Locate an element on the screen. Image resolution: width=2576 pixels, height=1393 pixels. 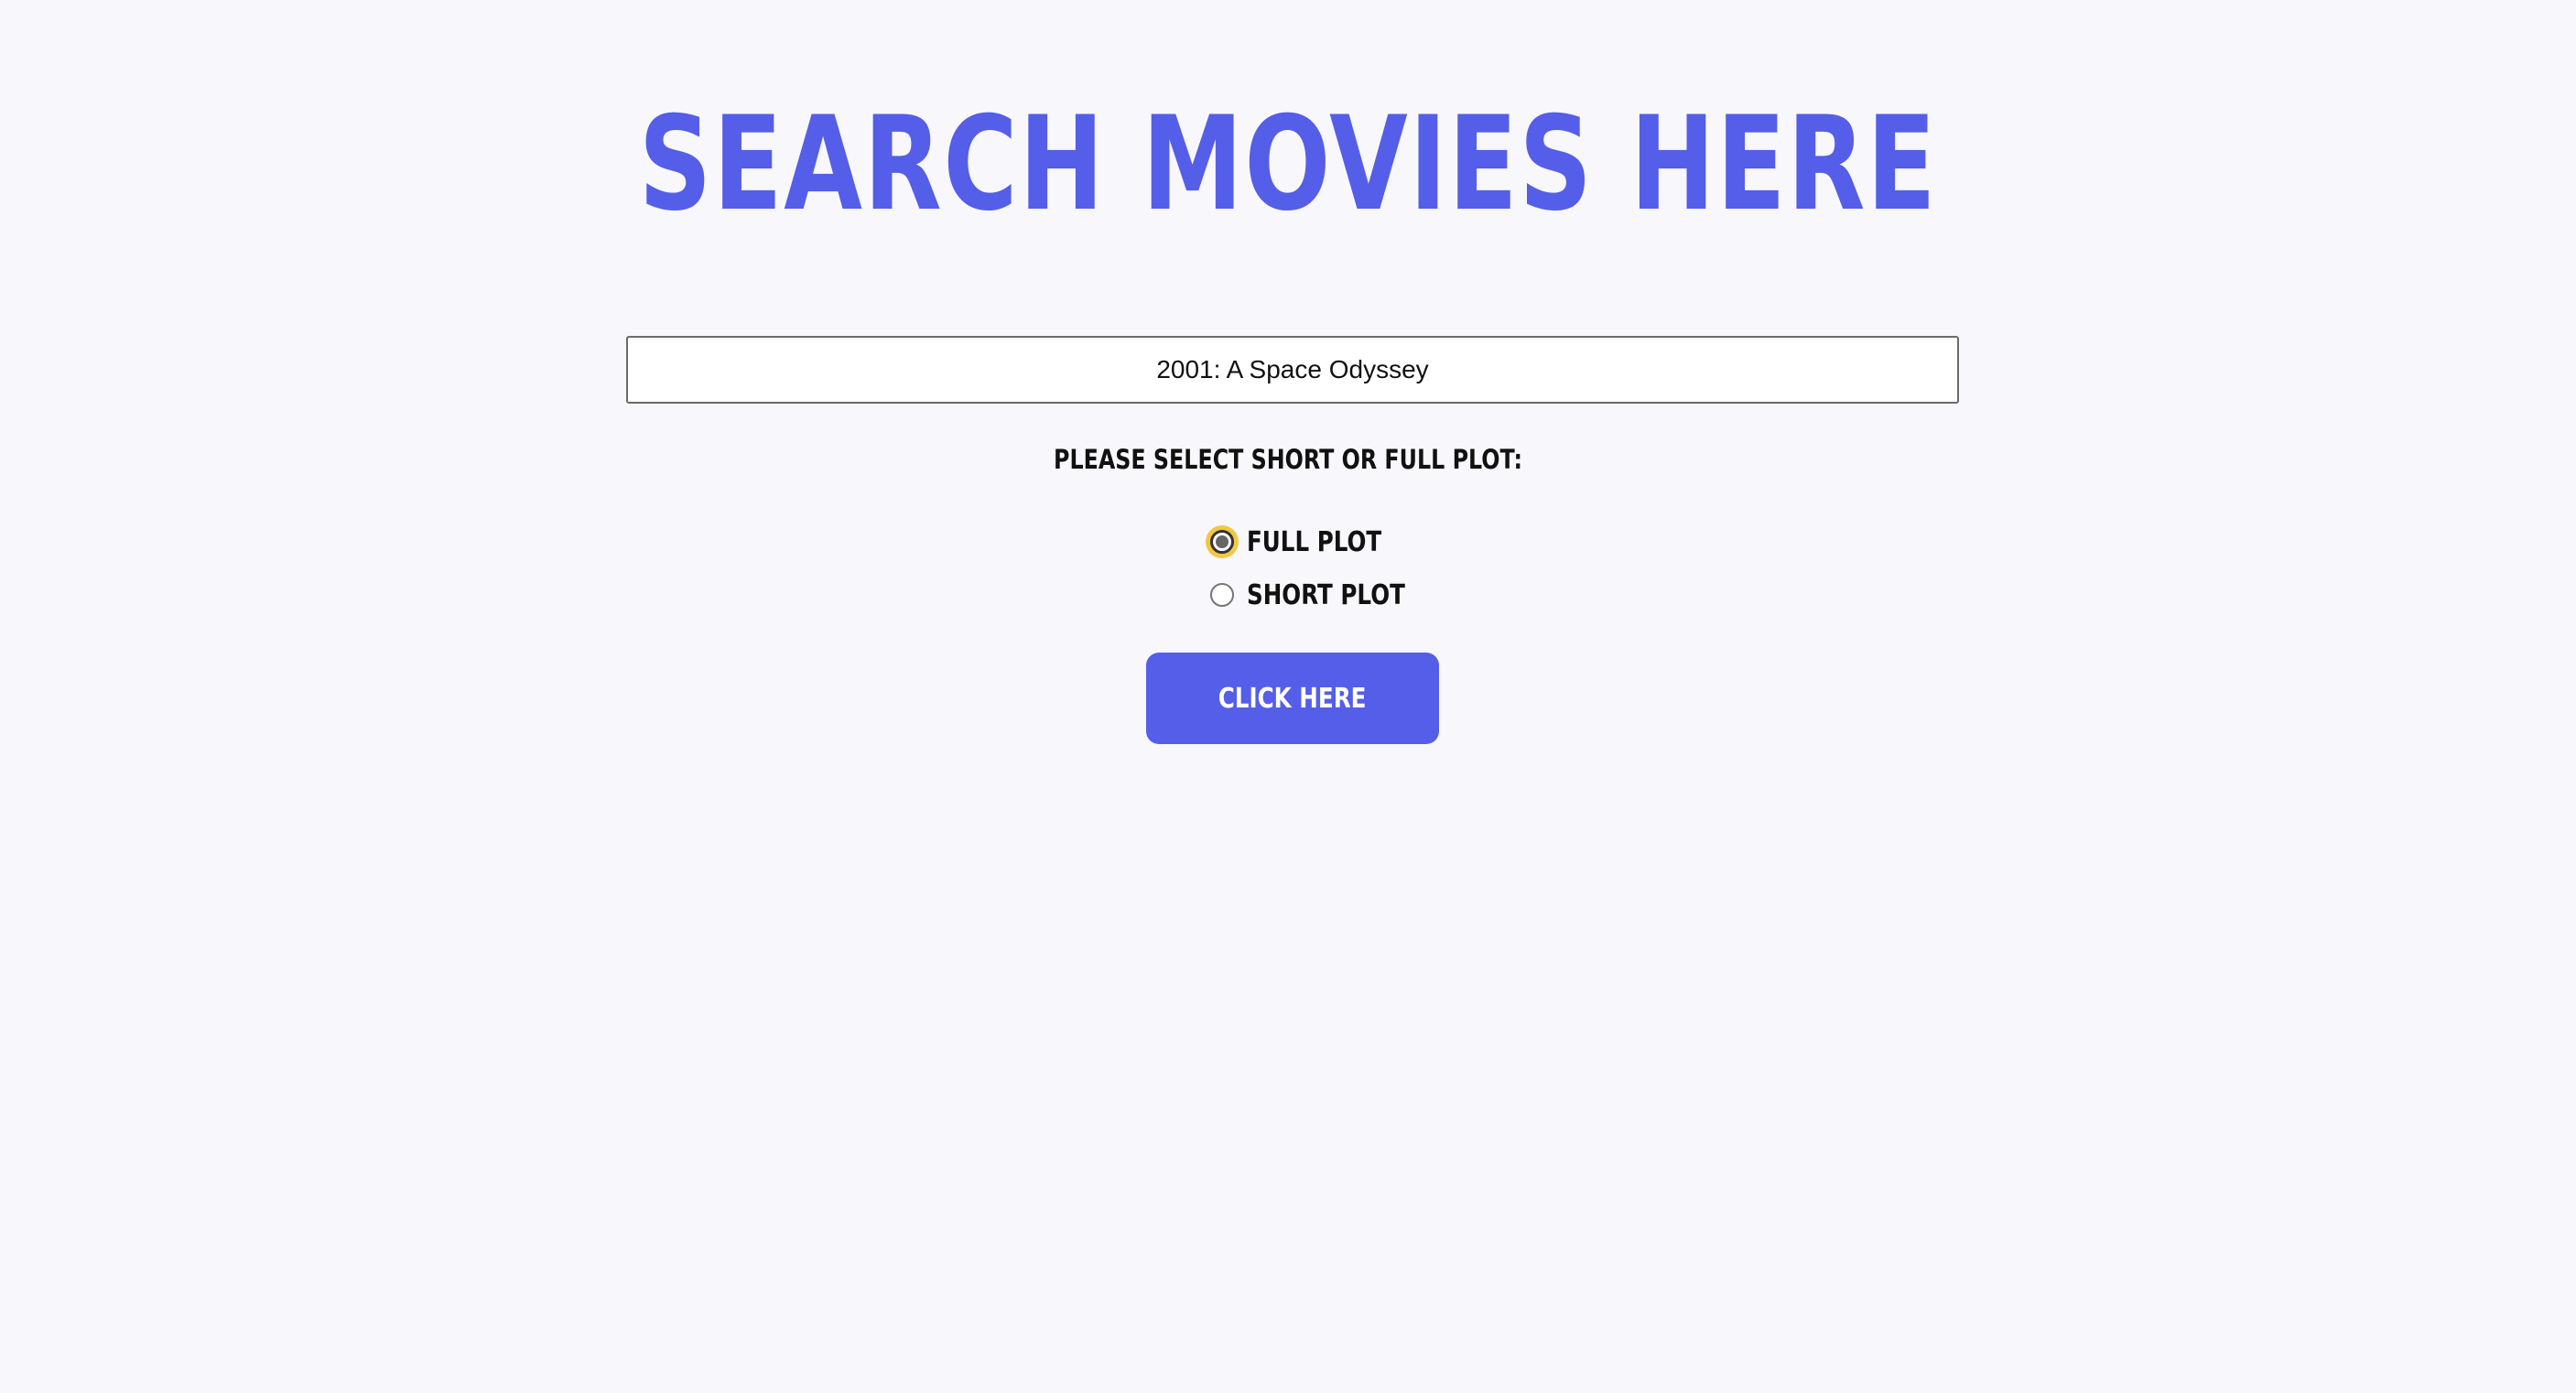
page-title: SEARCH MOVIES HERE is located at coordinates (1288, 164).